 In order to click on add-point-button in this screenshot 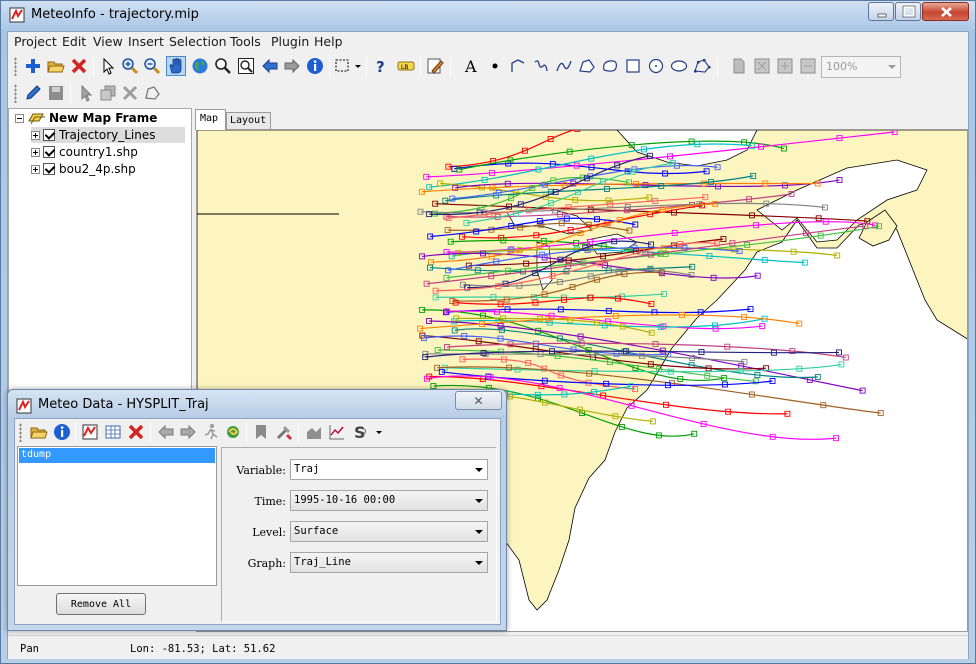, I will do `click(495, 66)`.